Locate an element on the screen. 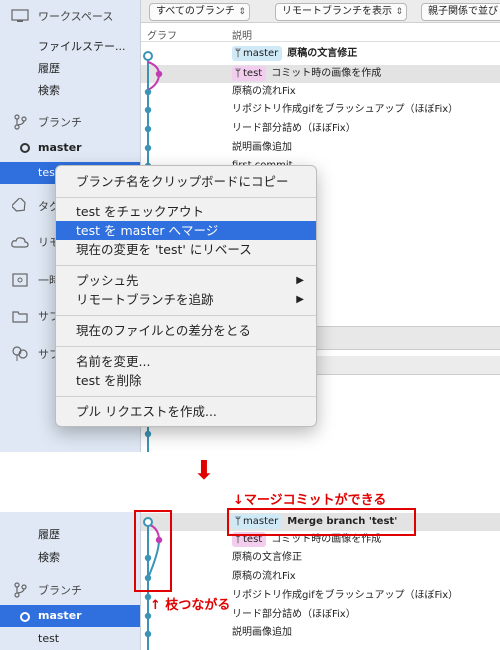 This screenshot has height=650, width=500. commit-row: ᛘ master 原稿の文言修正 is located at coordinates (294, 54).